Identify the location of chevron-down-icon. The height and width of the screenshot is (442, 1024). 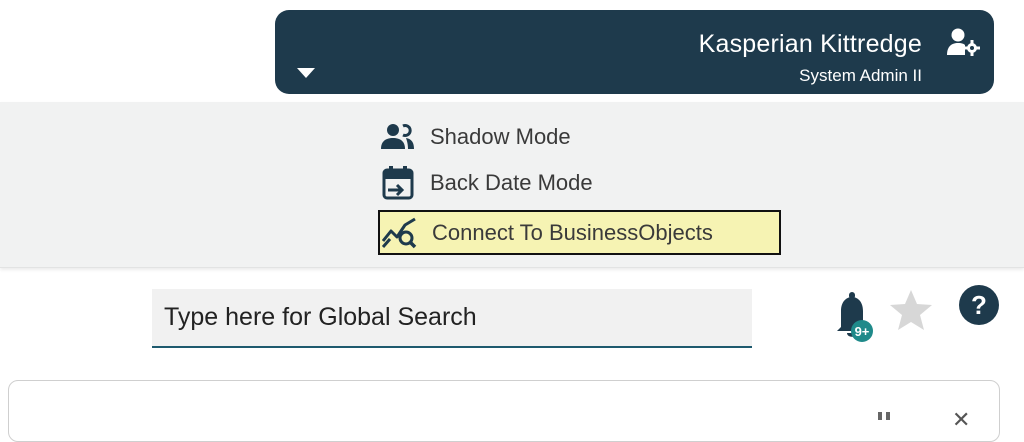
(306, 73).